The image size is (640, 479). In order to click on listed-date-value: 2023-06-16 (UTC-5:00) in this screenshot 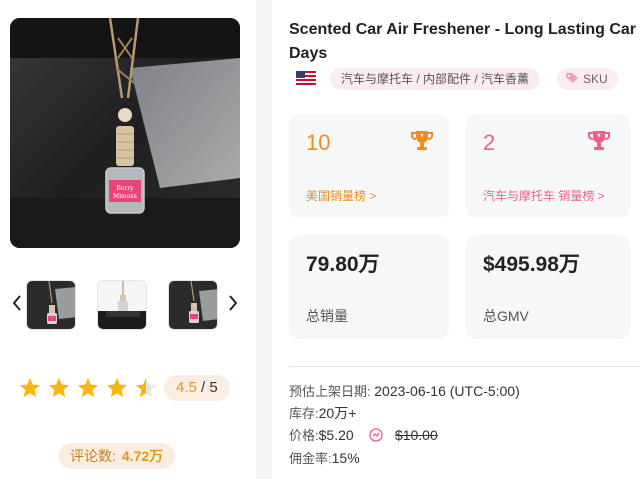, I will do `click(447, 391)`.